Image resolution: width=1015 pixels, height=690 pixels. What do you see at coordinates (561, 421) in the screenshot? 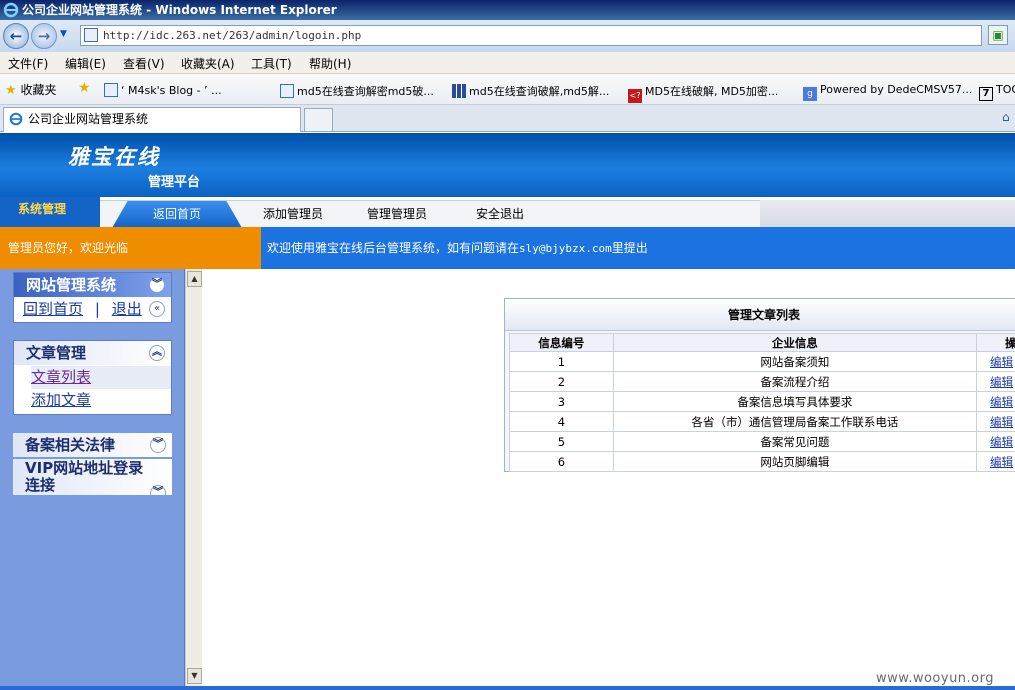
I see `cell-id: 4` at bounding box center [561, 421].